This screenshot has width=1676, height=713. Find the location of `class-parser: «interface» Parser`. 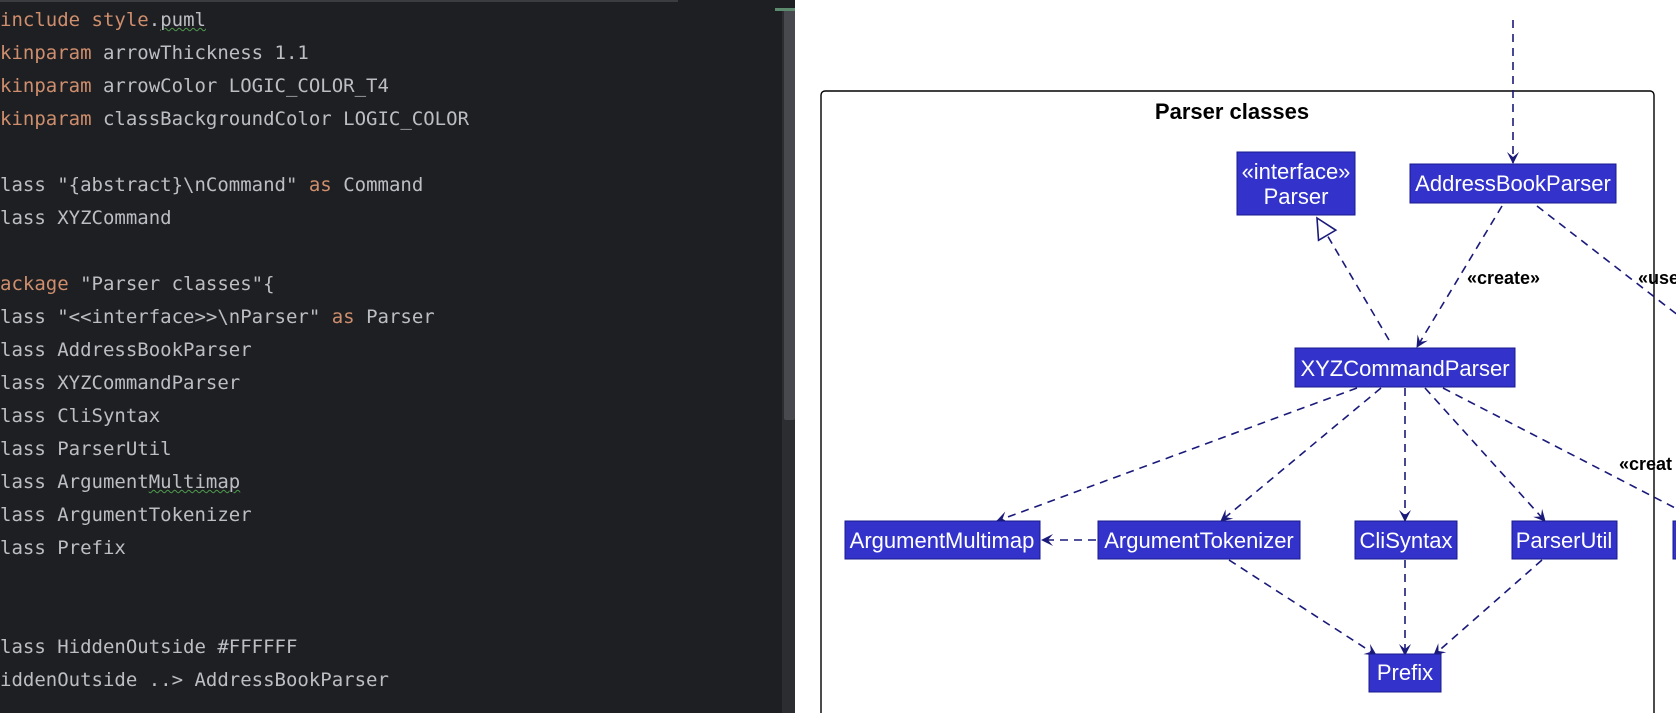

class-parser: «interface» Parser is located at coordinates (1296, 183).